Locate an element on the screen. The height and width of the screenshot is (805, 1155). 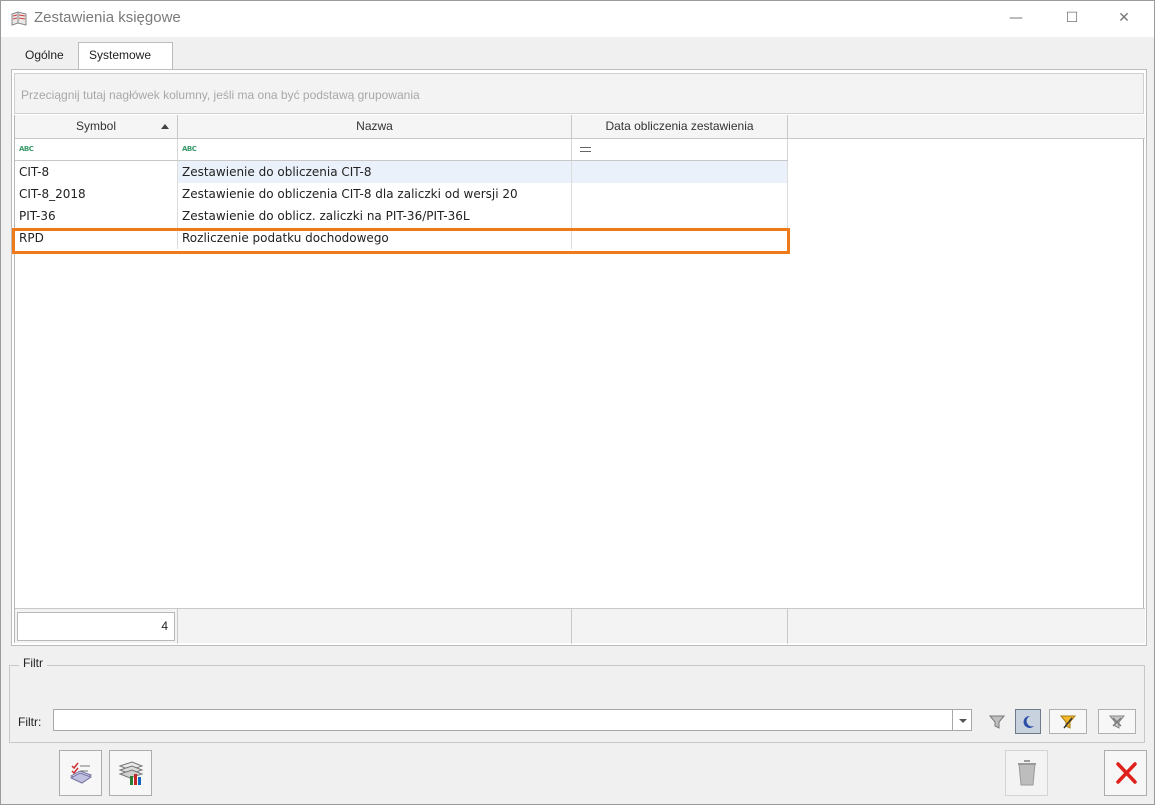
close-icon: ✕ is located at coordinates (1124, 18).